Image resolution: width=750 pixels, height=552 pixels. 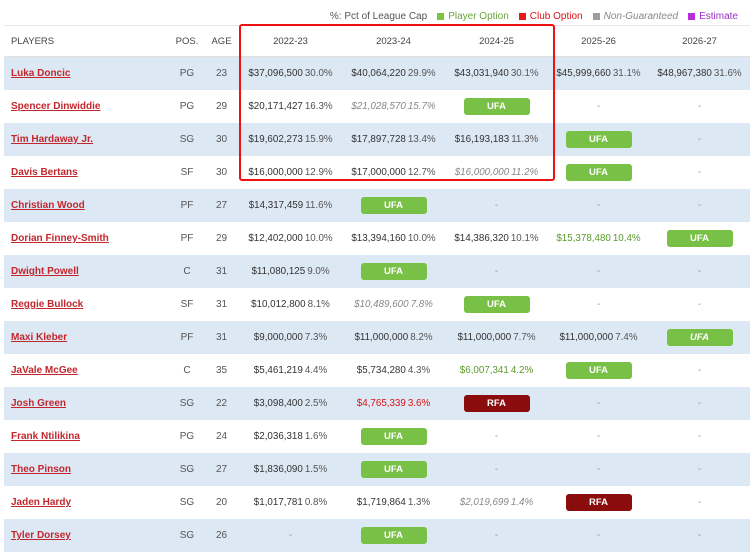 What do you see at coordinates (38, 403) in the screenshot?
I see `player-link: Josh Green` at bounding box center [38, 403].